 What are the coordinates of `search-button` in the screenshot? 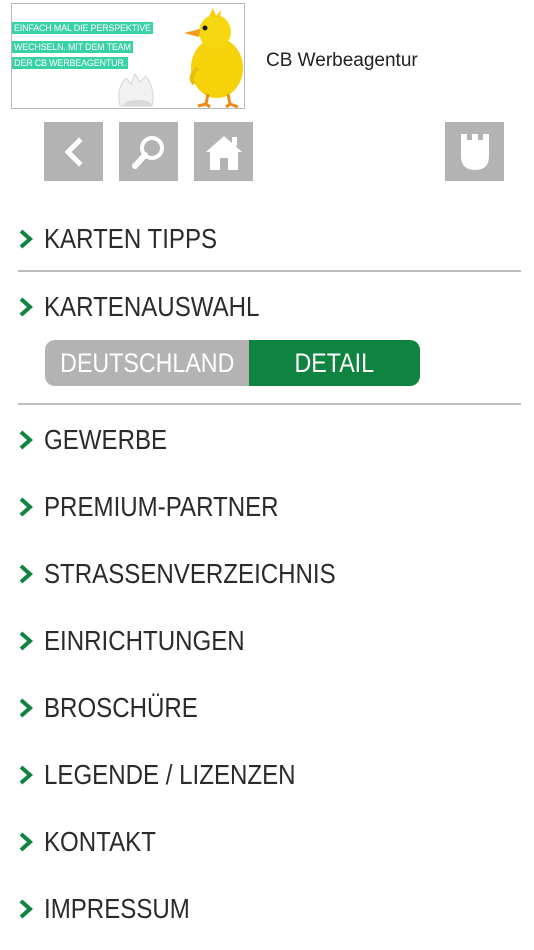 It's located at (148, 151).